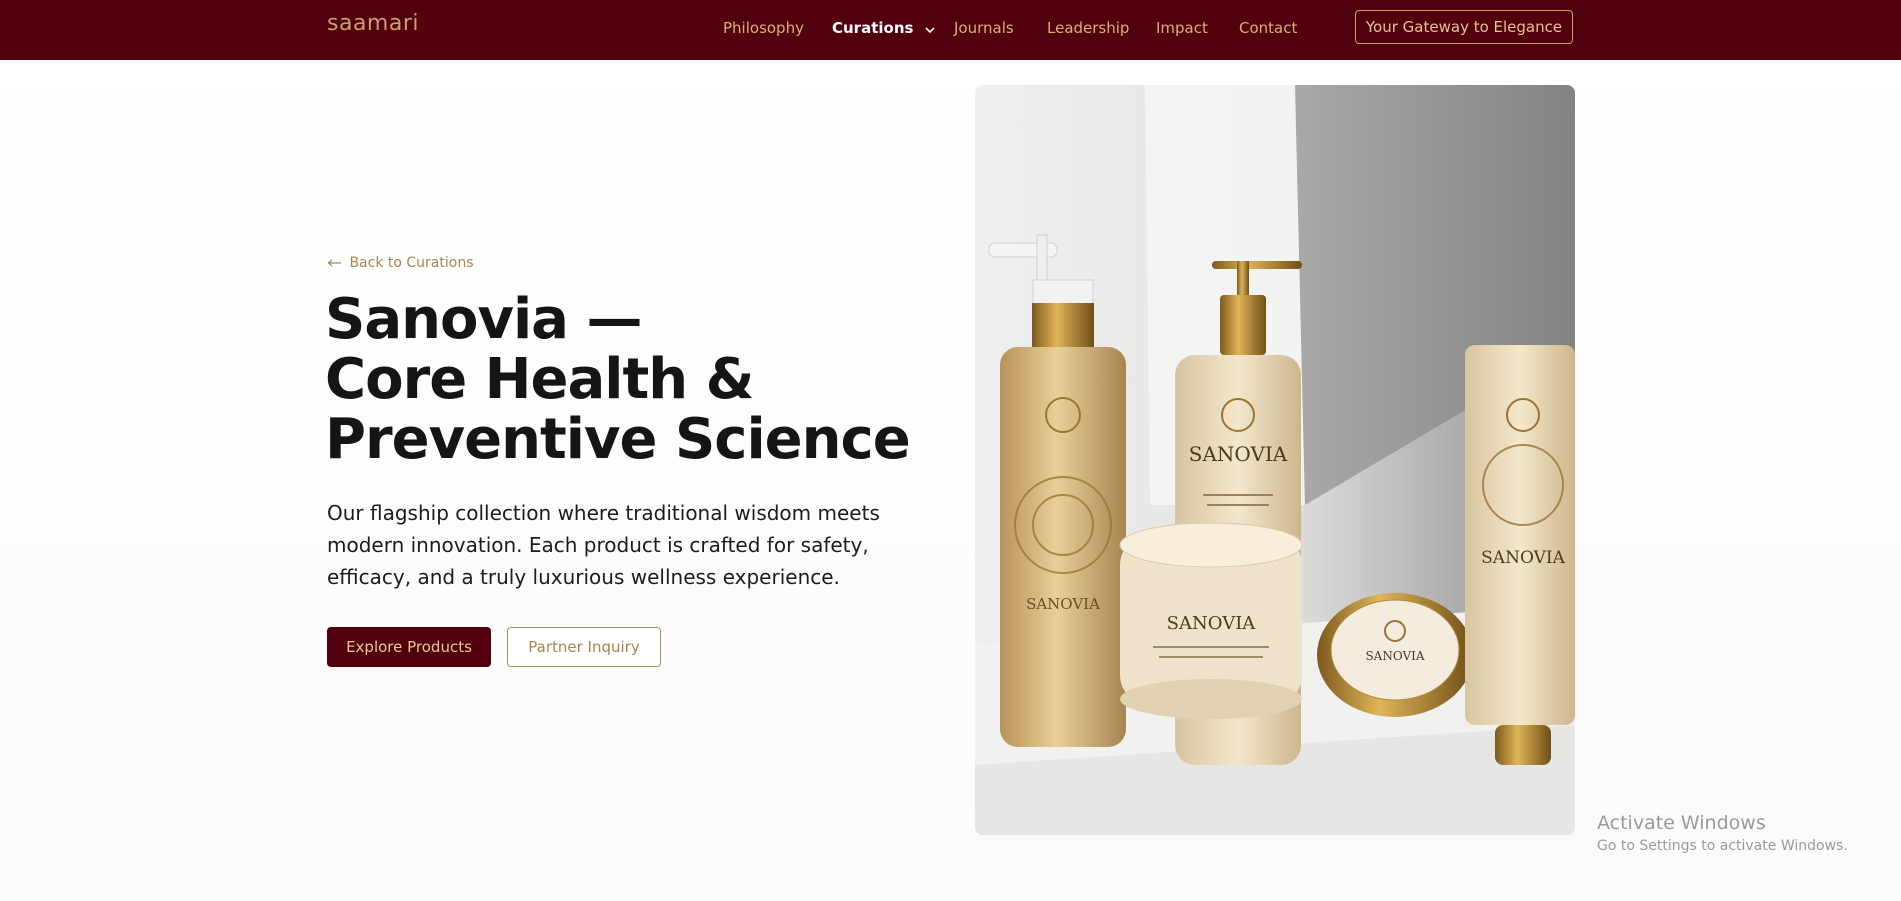 This screenshot has height=901, width=1901. Describe the element at coordinates (984, 28) in the screenshot. I see `nav-journals: Journals` at that location.